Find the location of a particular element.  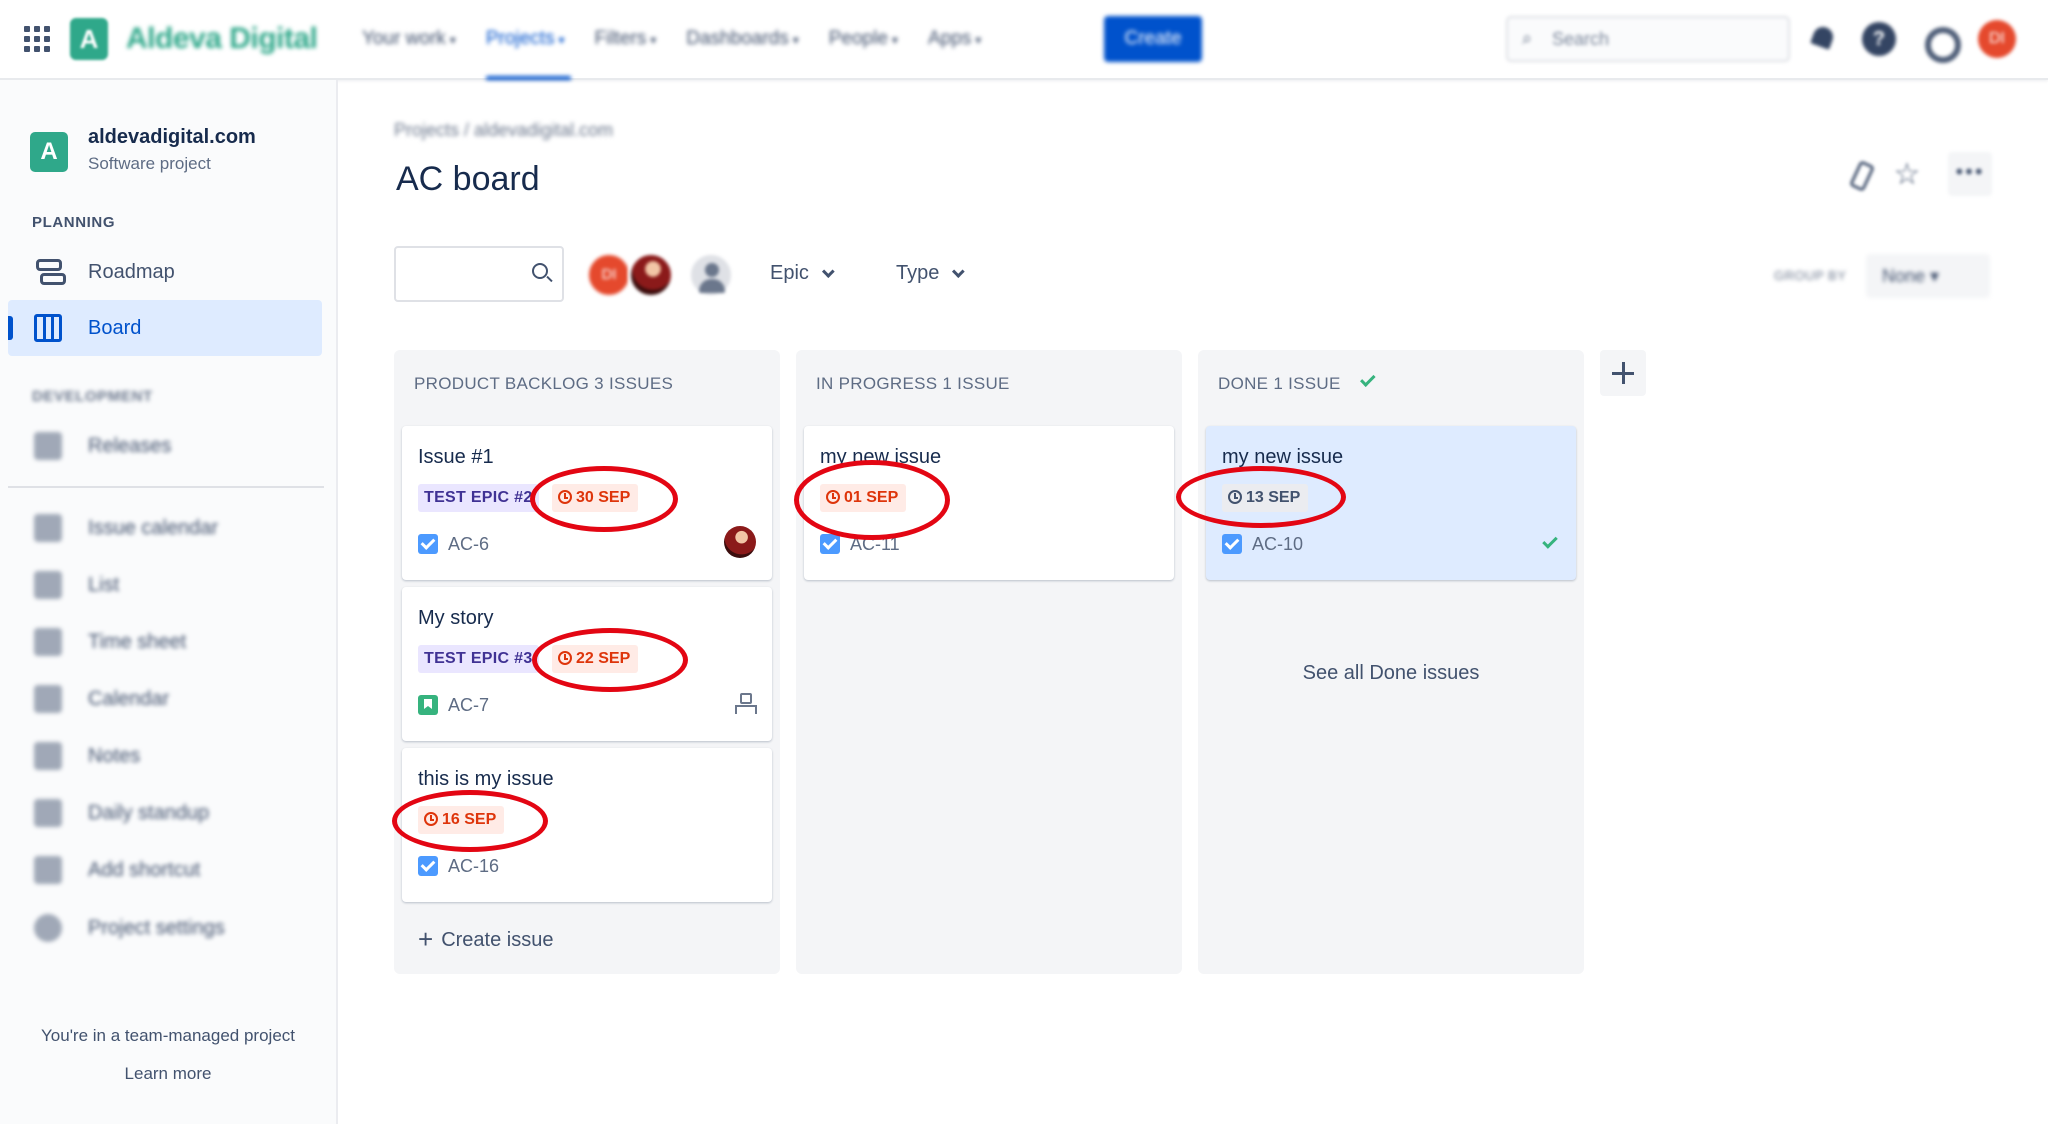

sidebar-item-label: Board is located at coordinates (115, 328).